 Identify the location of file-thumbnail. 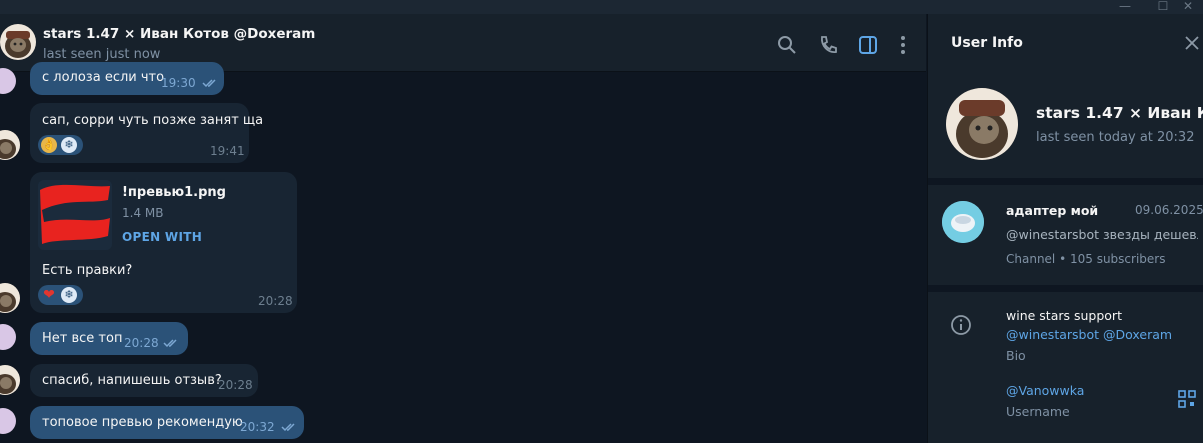
(75, 215).